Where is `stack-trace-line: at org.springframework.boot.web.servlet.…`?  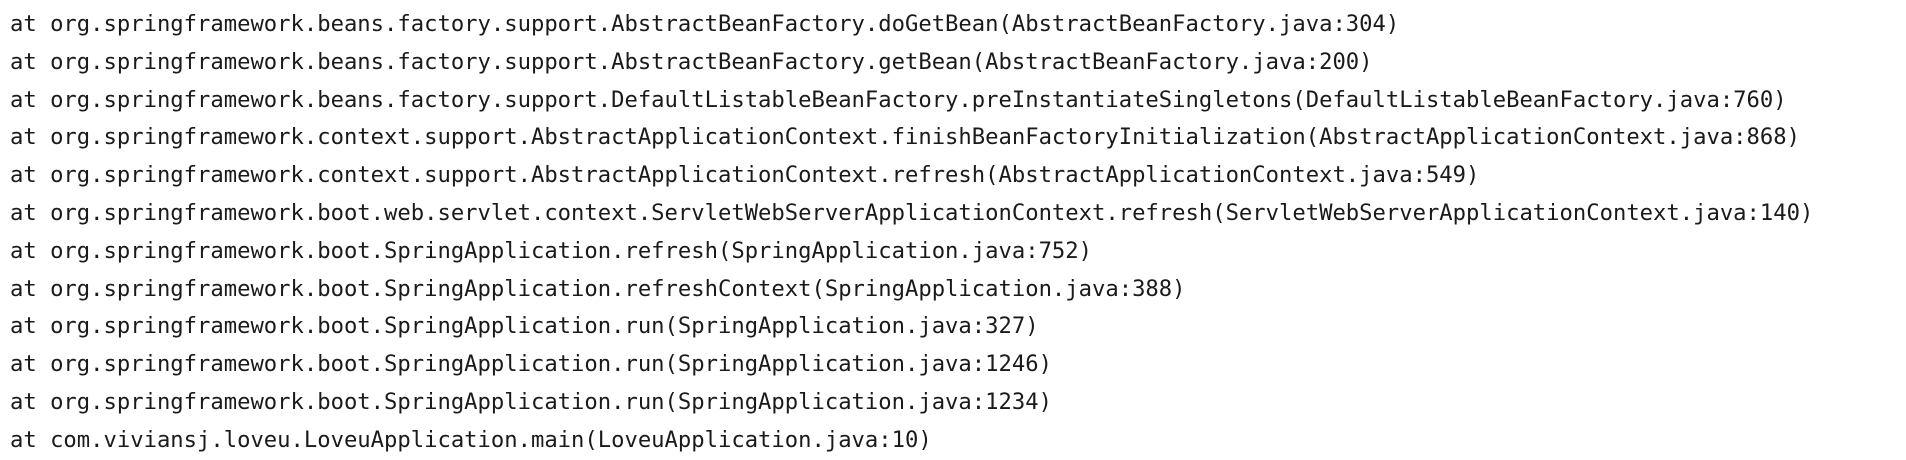 stack-trace-line: at org.springframework.boot.web.servlet.… is located at coordinates (912, 212).